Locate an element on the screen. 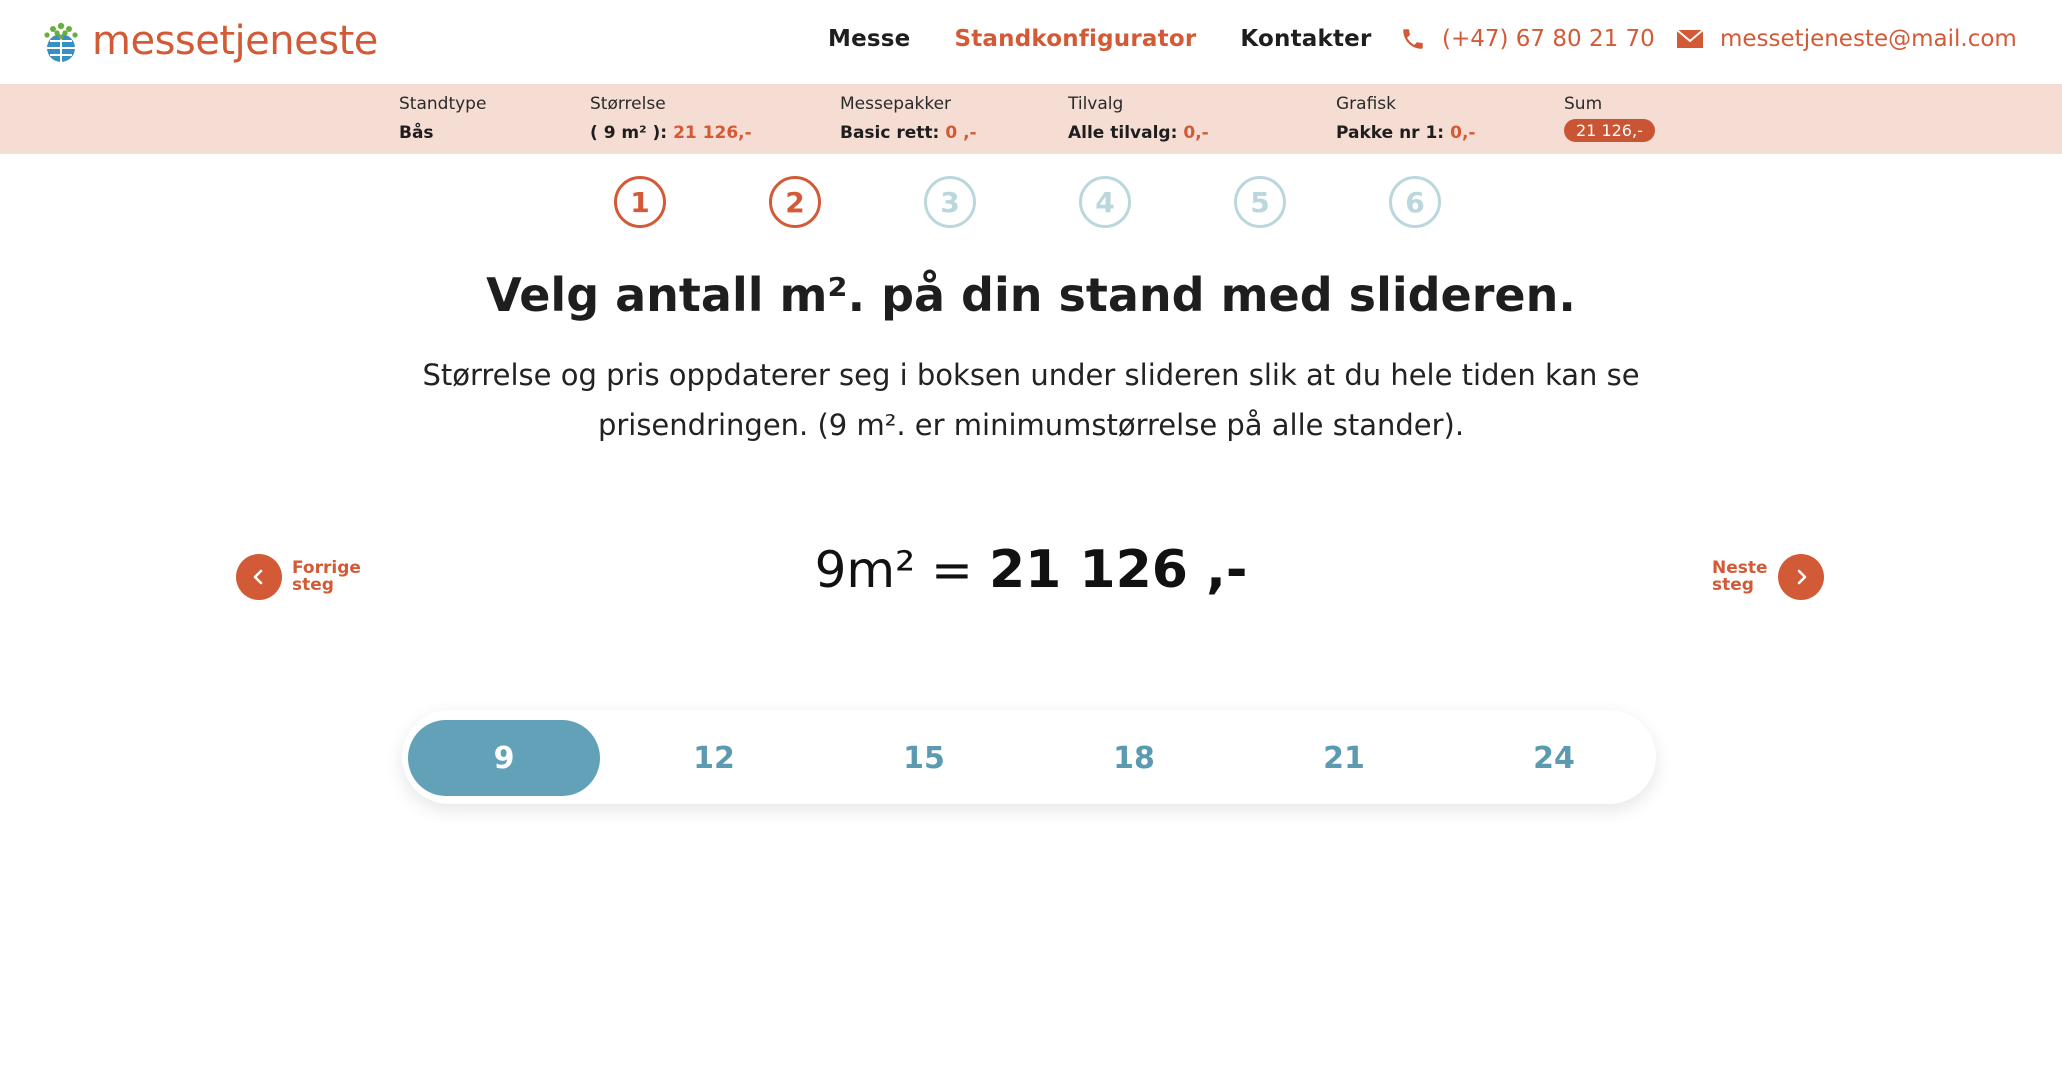 This screenshot has height=1082, width=2062. size-readout: 9m² = is located at coordinates (893, 570).